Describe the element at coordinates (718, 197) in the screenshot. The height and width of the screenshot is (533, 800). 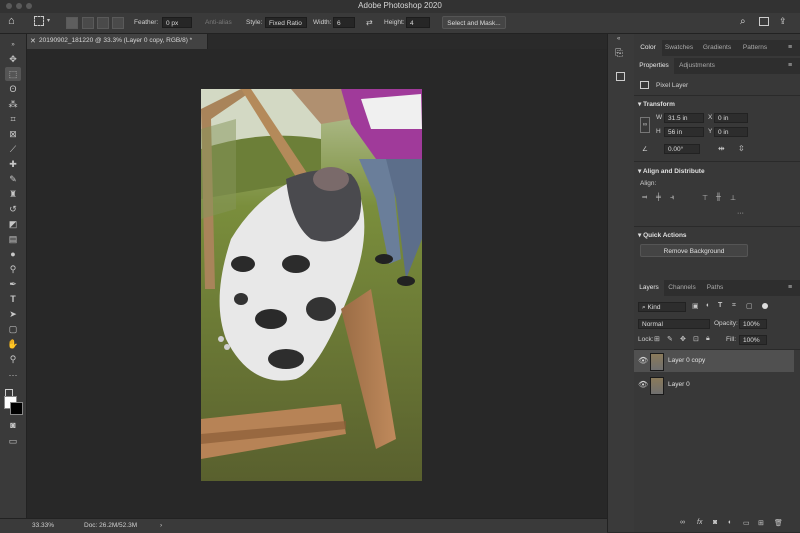
I see `align-middle-icon: ╫` at that location.